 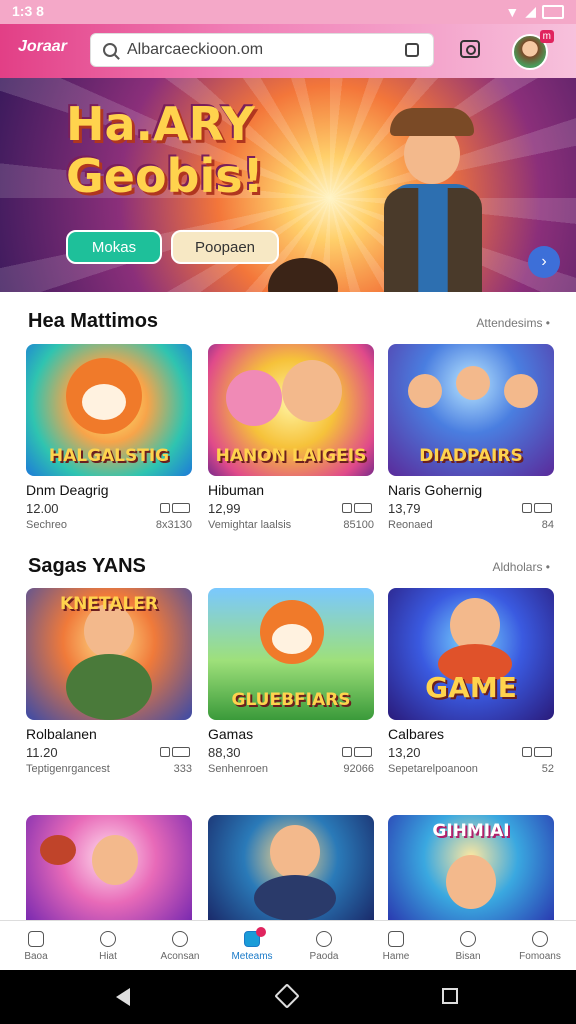 What do you see at coordinates (173, 525) in the screenshot?
I see `game-count: 8x3130` at bounding box center [173, 525].